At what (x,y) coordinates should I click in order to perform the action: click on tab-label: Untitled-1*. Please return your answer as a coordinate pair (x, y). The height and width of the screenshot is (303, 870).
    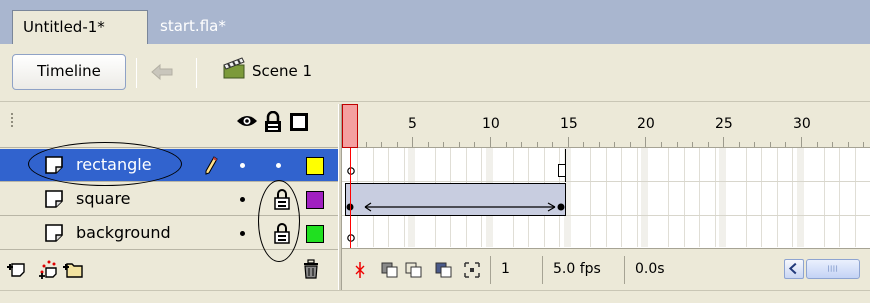
    Looking at the image, I should click on (64, 27).